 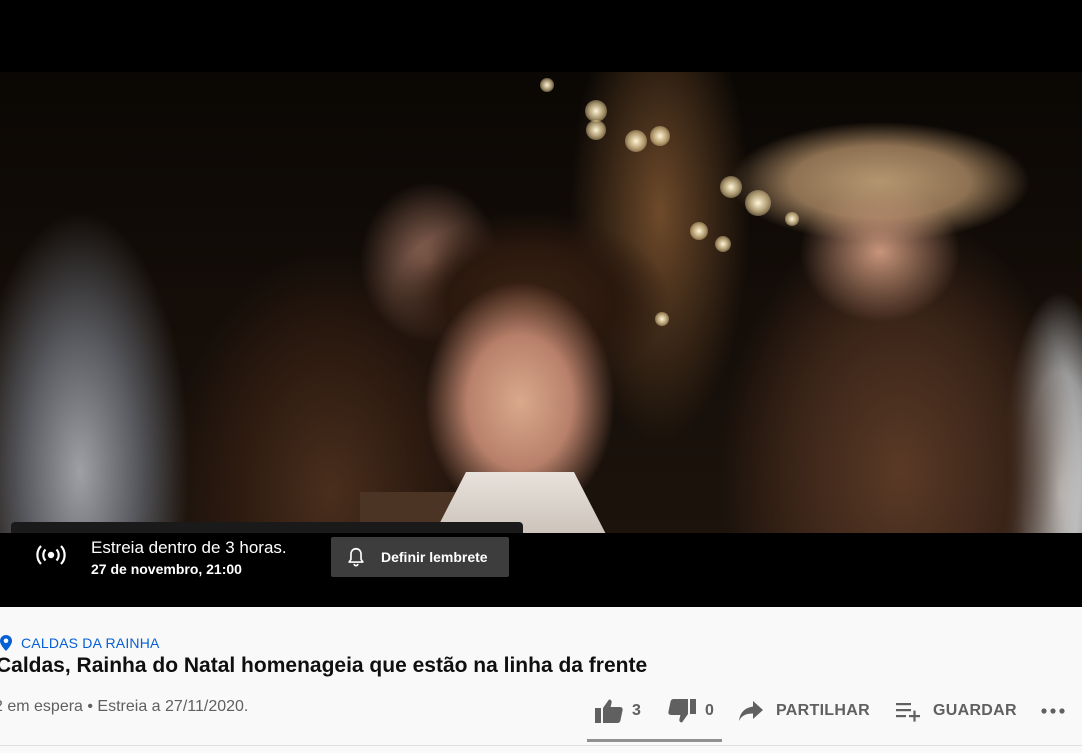 I want to click on more-horizontal-icon, so click(x=1054, y=711).